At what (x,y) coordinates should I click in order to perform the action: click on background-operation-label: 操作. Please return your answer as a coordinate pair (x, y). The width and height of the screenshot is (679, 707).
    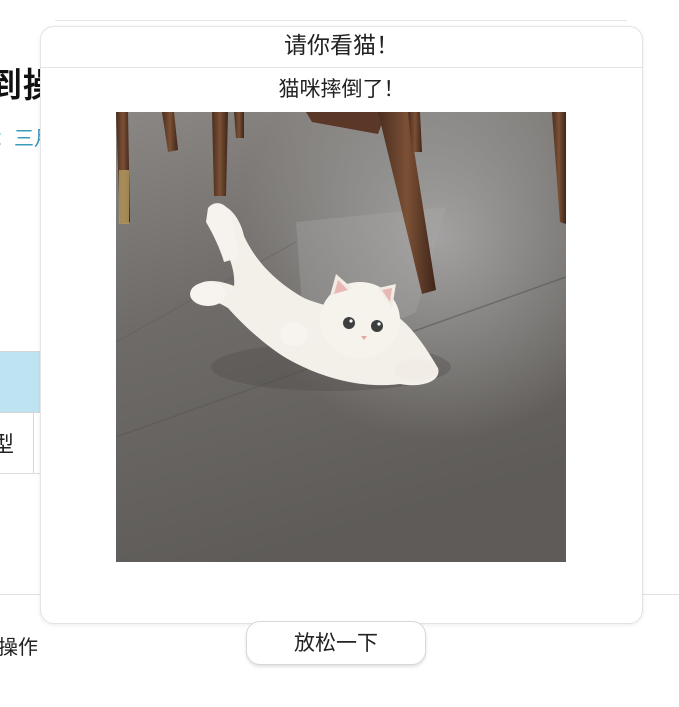
    Looking at the image, I should click on (19, 647).